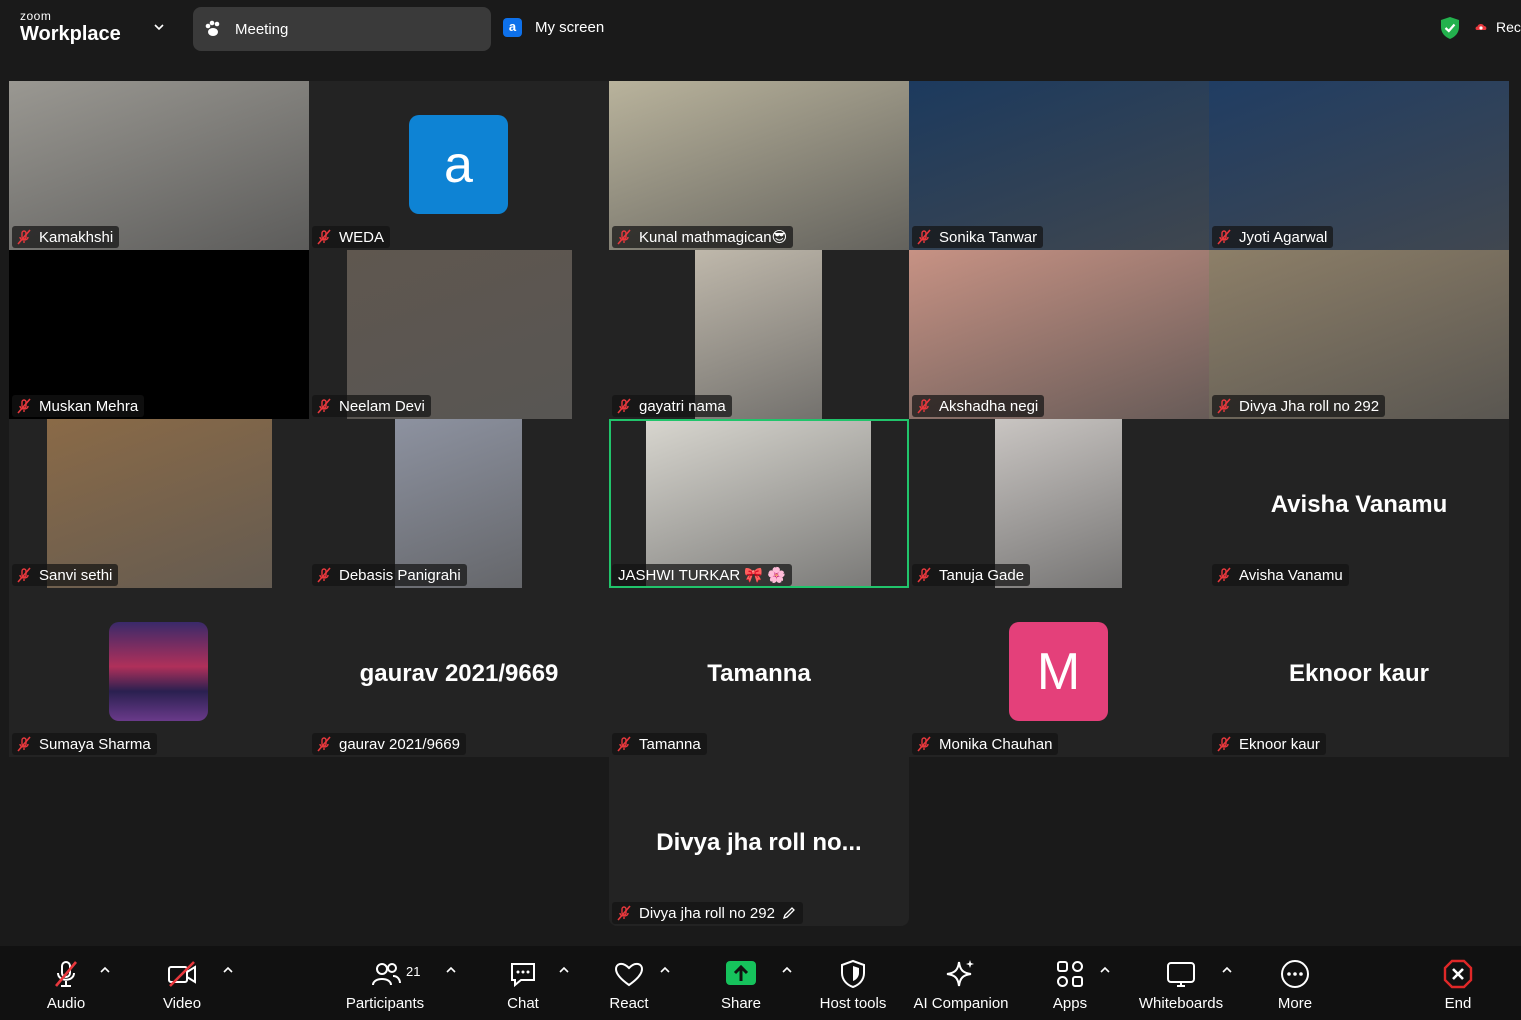  I want to click on participant-name: Tamanna, so click(670, 744).